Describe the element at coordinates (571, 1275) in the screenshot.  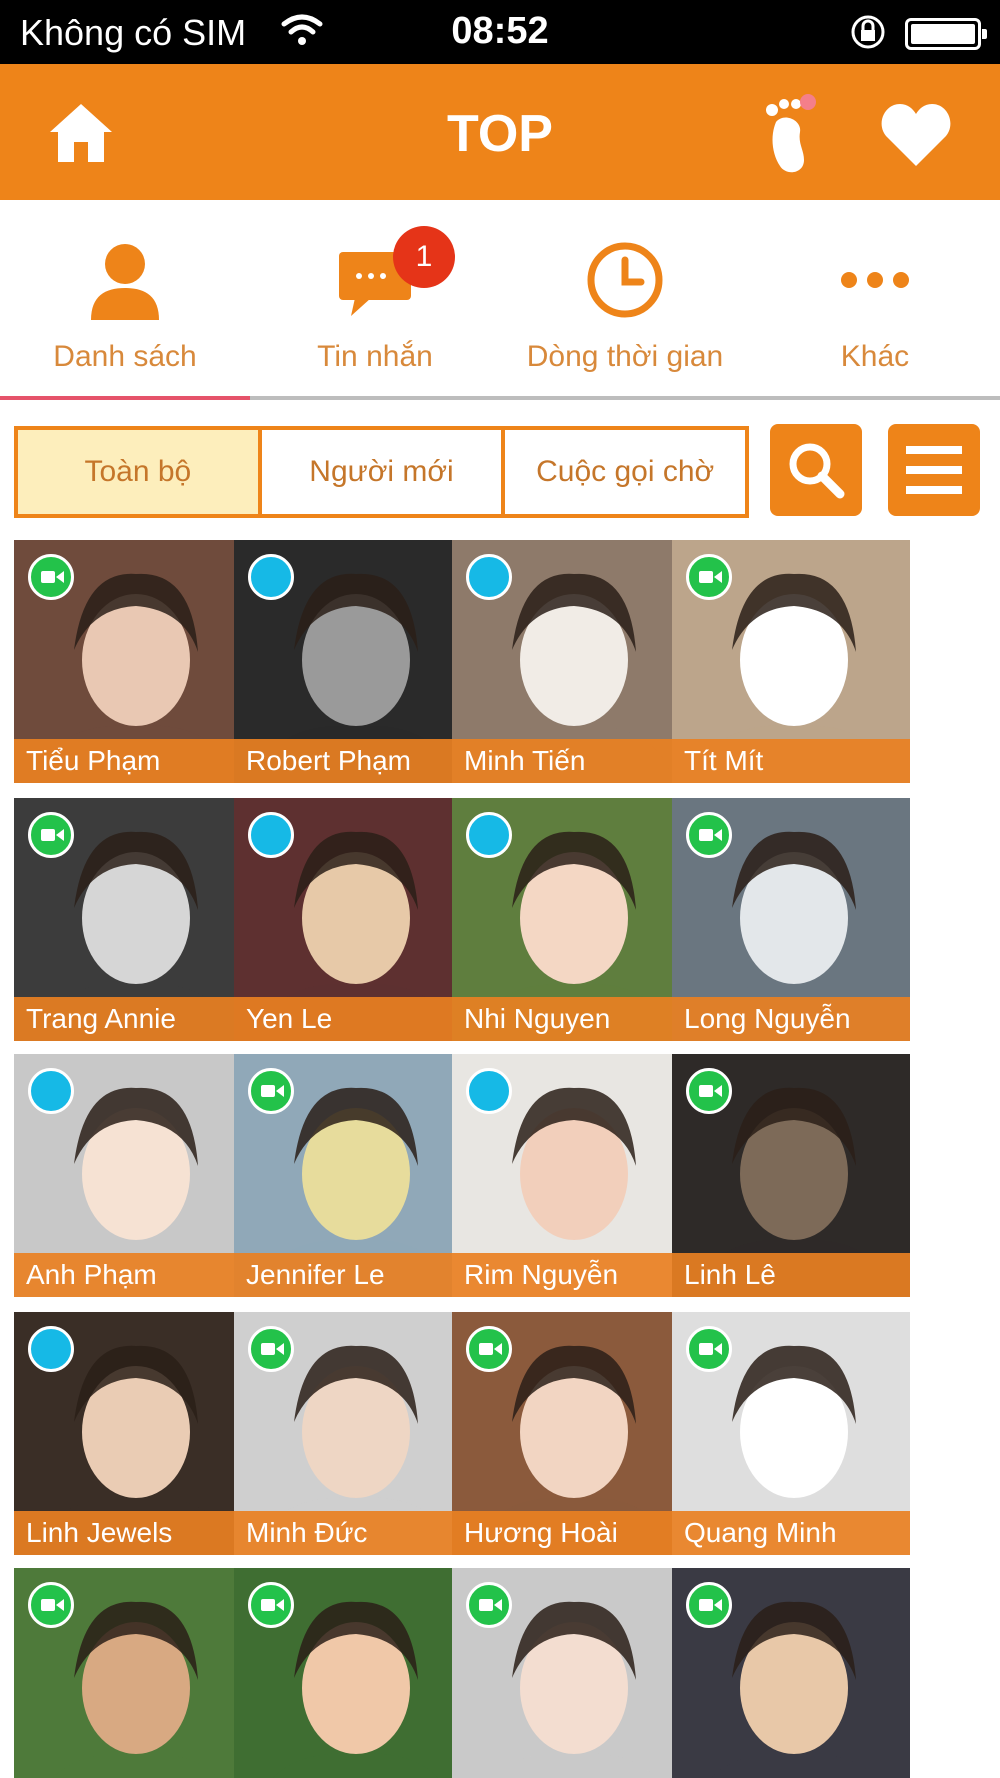
I see `profile-name: Rim Nguyễn` at that location.